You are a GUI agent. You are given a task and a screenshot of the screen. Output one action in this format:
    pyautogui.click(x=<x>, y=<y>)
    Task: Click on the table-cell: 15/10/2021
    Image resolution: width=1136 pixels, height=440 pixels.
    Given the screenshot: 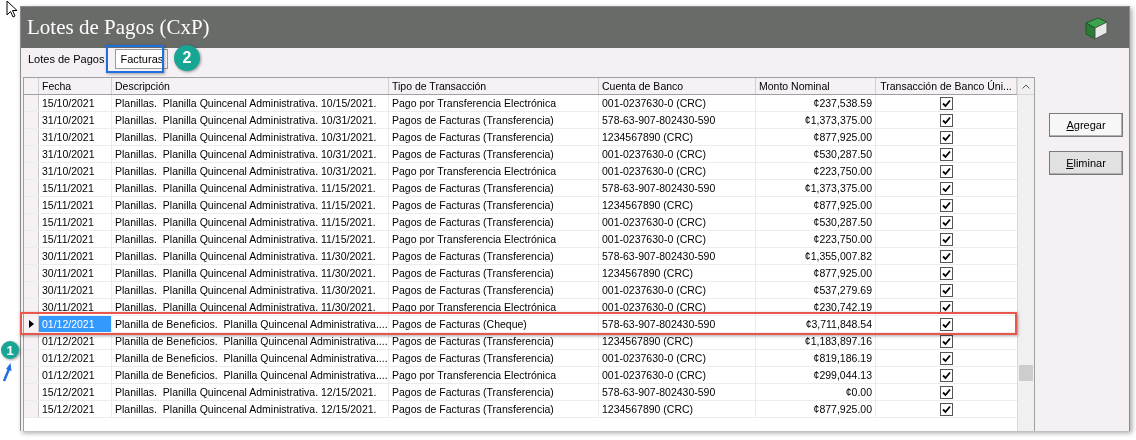 What is the action you would take?
    pyautogui.click(x=75, y=103)
    